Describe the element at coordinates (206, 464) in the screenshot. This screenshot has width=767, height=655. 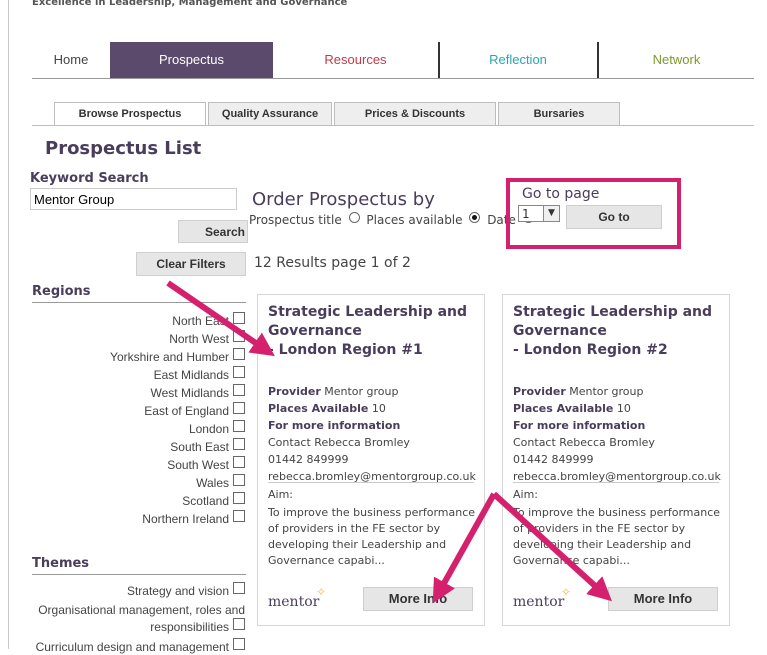
I see `region-south-west: South West` at that location.